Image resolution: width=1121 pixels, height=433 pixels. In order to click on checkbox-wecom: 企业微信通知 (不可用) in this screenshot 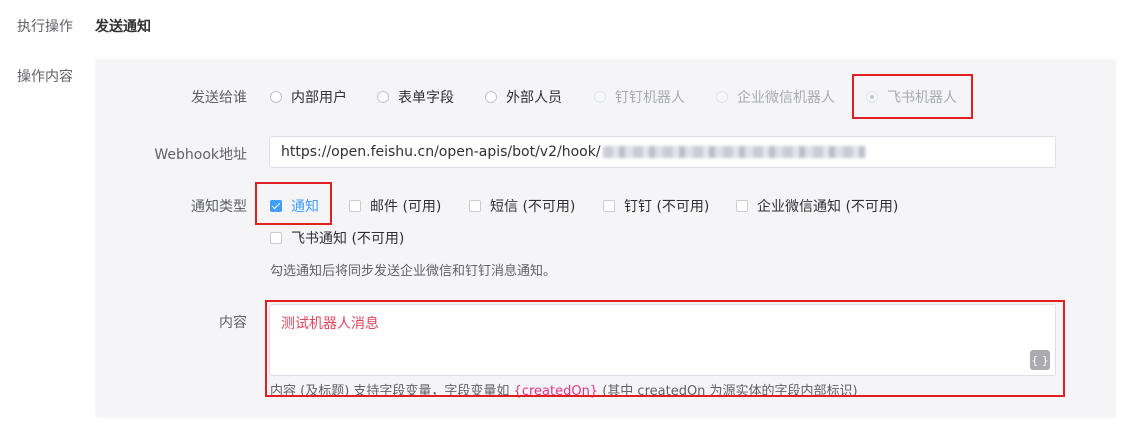, I will do `click(817, 206)`.